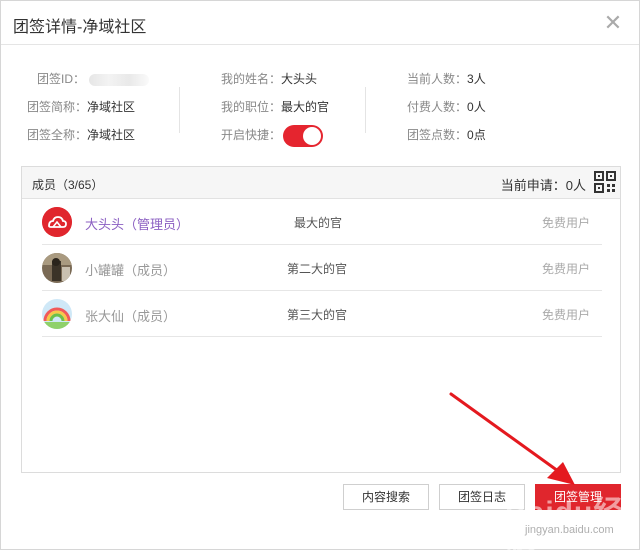 This screenshot has width=640, height=550. I want to click on cloud-avatar-icon, so click(57, 222).